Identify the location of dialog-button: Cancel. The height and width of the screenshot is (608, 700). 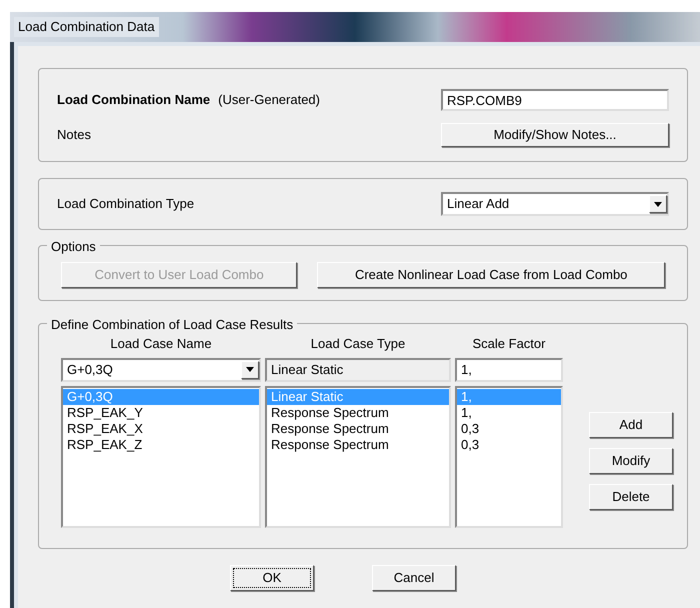
(414, 578).